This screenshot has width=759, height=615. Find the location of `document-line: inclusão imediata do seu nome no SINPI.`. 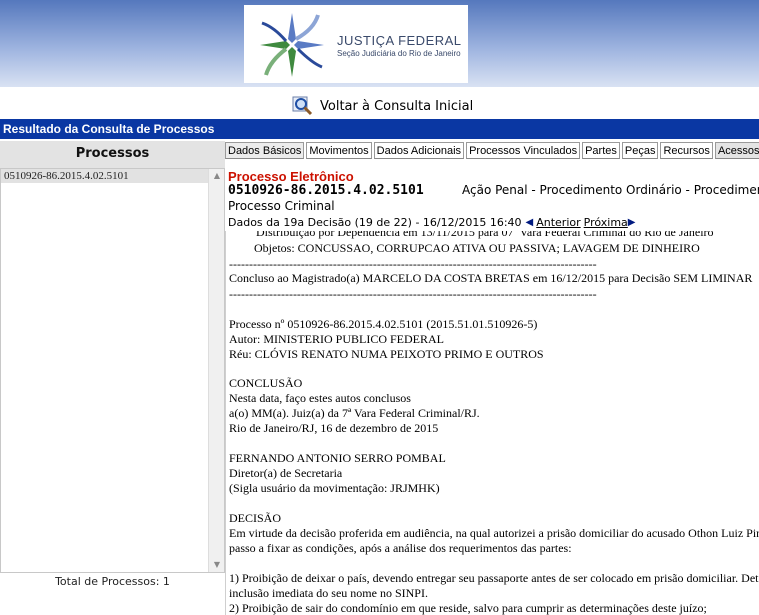

document-line: inclusão imediata do seu nome no SINPI. is located at coordinates (328, 593).